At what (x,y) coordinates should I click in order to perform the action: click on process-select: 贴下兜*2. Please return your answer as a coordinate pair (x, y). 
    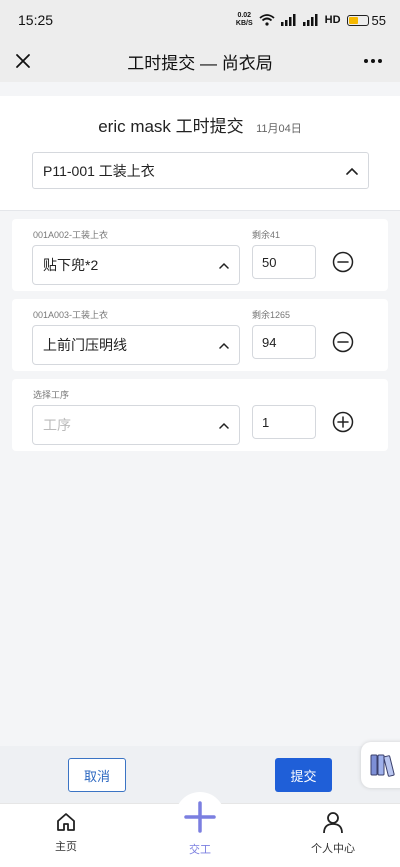
    Looking at the image, I should click on (136, 265).